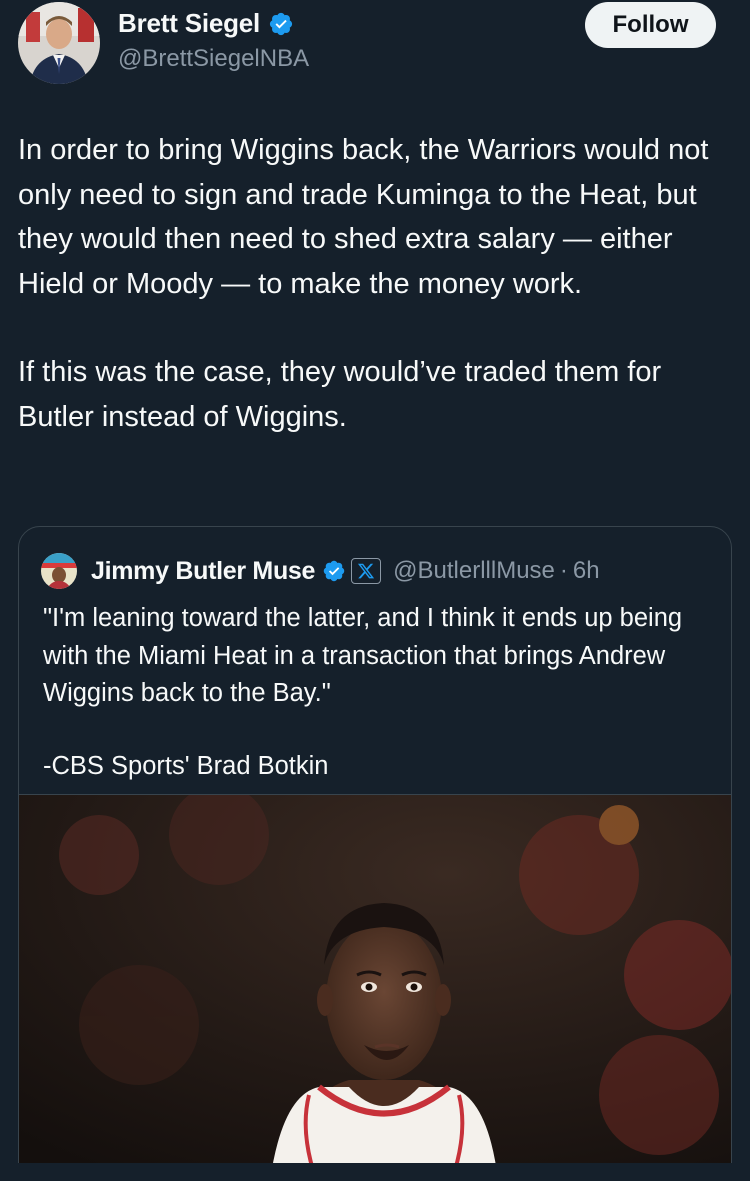  I want to click on author-name-row: Brett Siegel, so click(206, 23).